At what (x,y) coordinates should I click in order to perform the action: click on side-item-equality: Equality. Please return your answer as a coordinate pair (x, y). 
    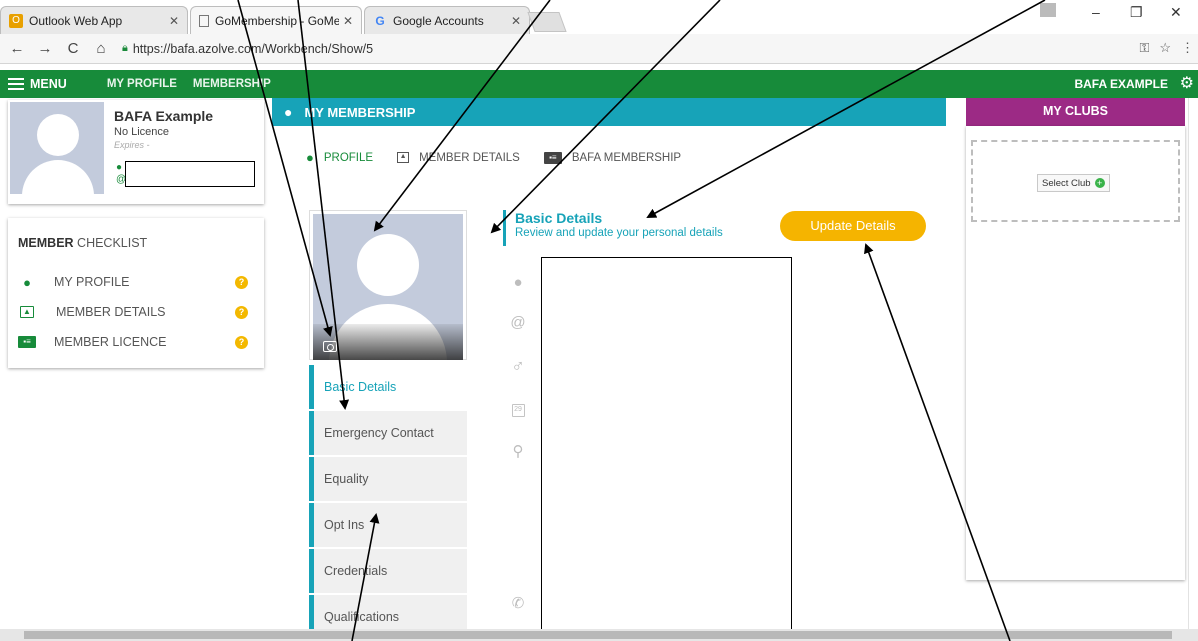
    Looking at the image, I should click on (388, 479).